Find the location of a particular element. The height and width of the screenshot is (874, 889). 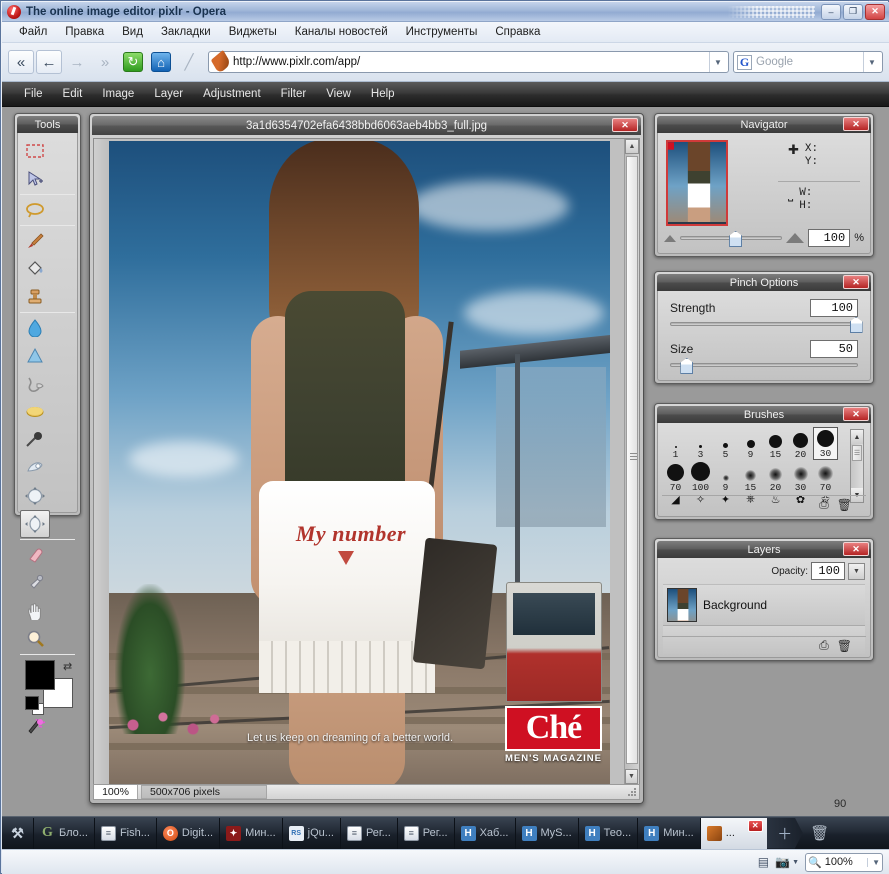

eraser-tool is located at coordinates (35, 555).